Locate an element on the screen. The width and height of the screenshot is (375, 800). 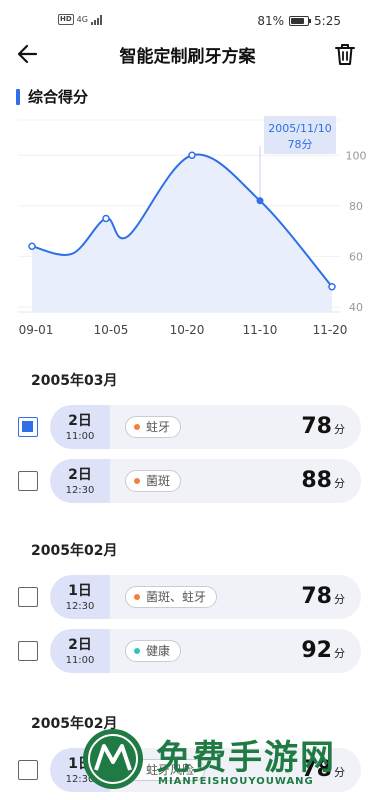
tooltip-date: 2005/11/10 is located at coordinates (299, 128).